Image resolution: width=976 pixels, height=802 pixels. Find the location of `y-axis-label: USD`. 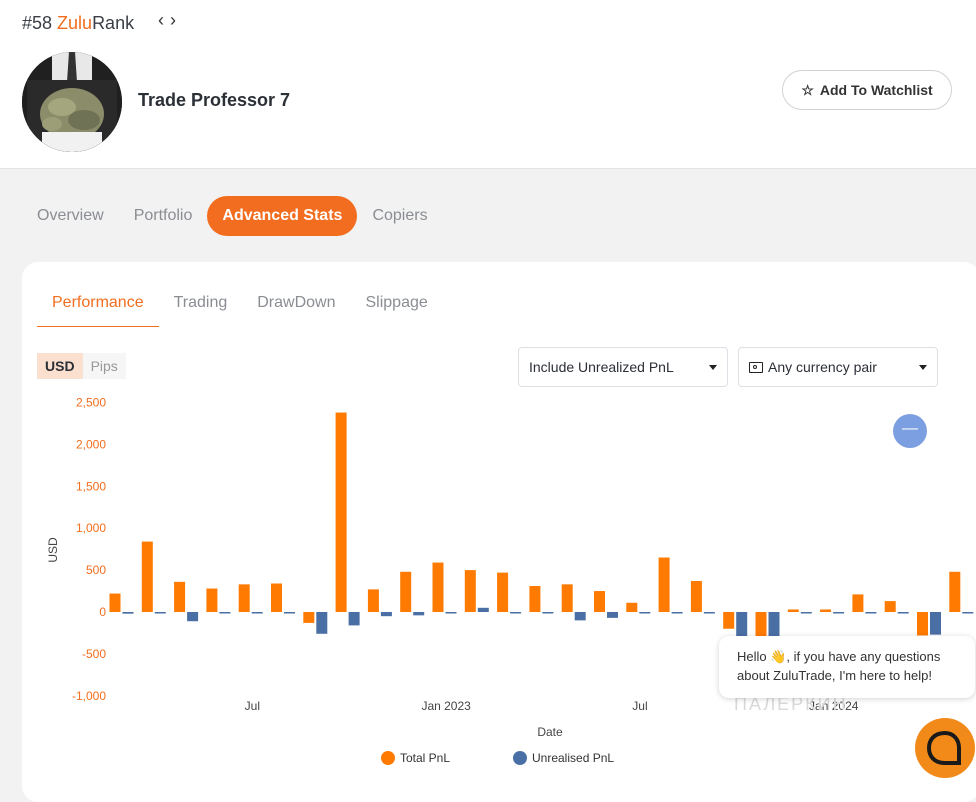

y-axis-label: USD is located at coordinates (53, 550).